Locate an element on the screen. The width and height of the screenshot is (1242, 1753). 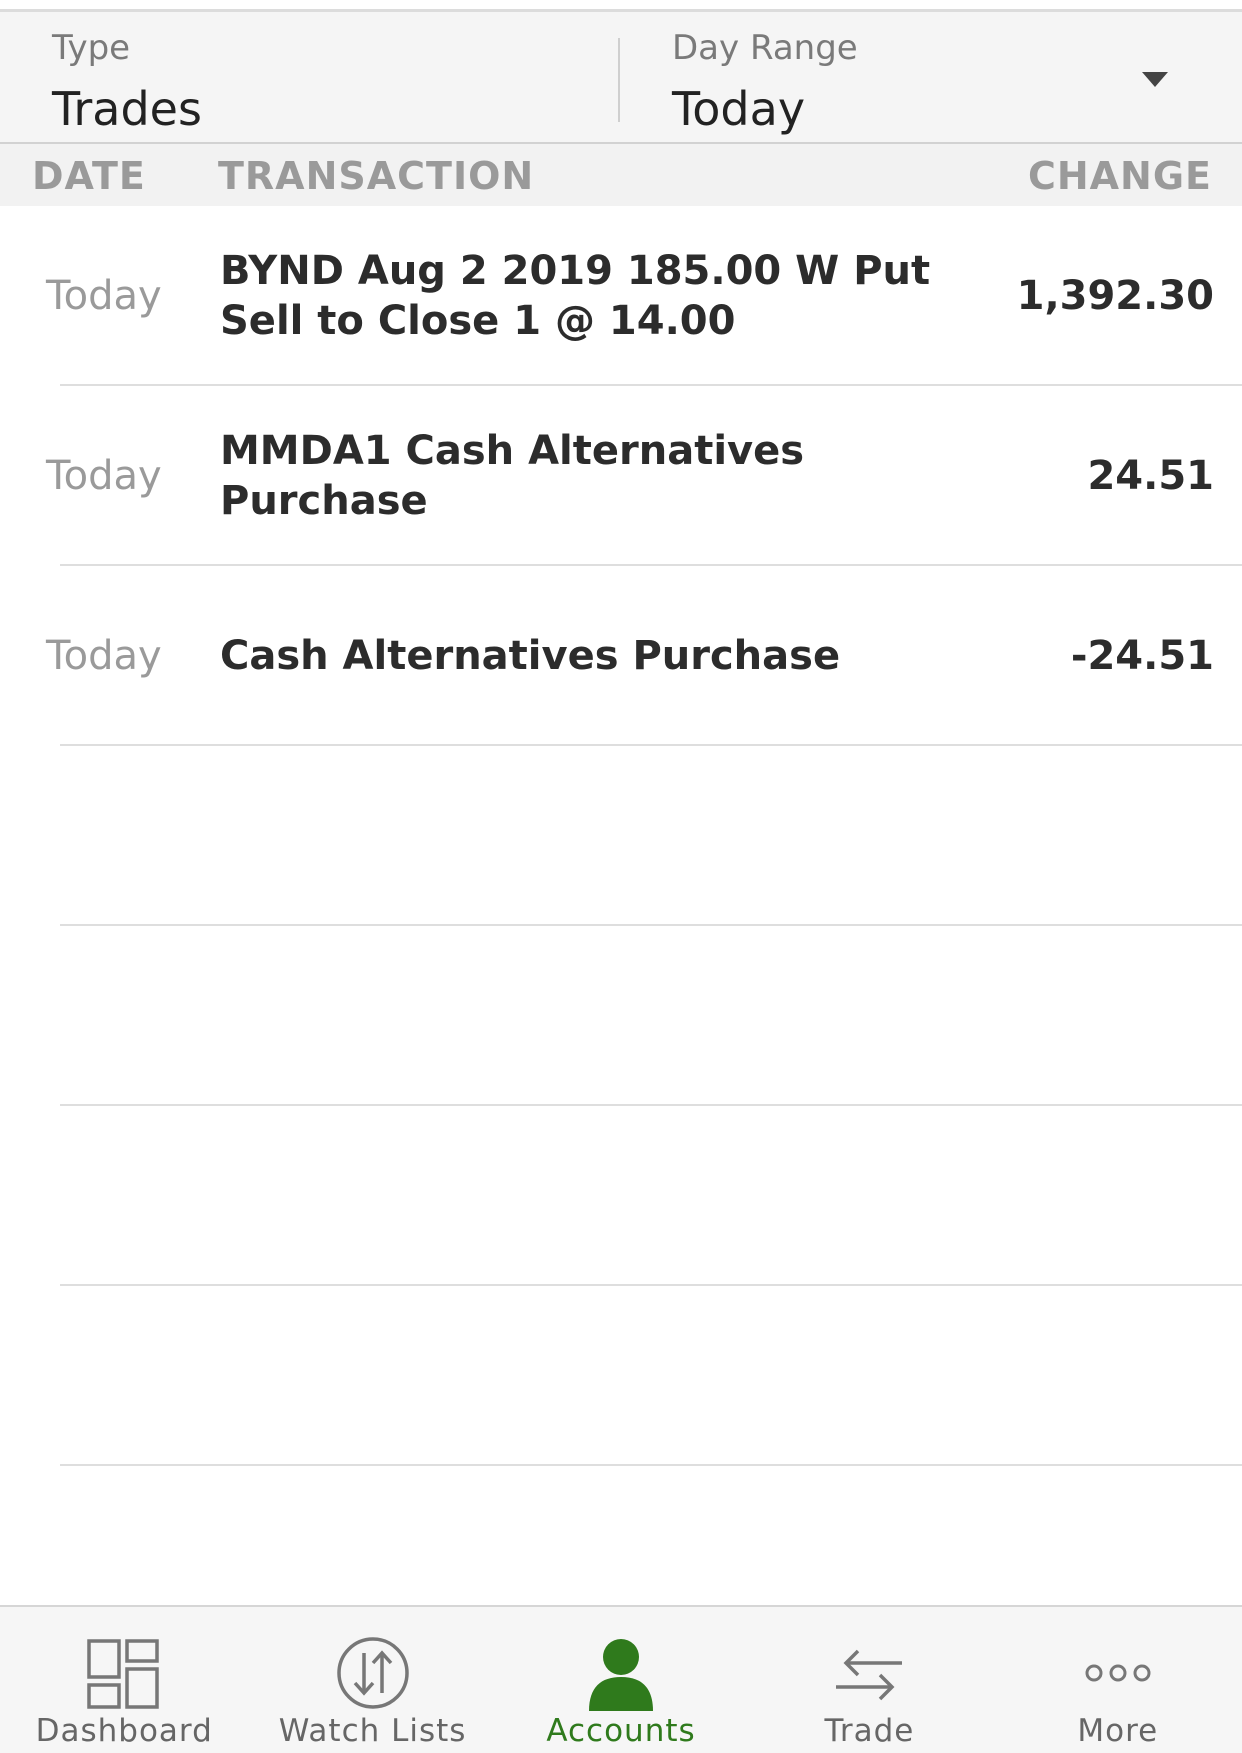
tab-dashboard: Dashboard is located at coordinates (124, 1680).